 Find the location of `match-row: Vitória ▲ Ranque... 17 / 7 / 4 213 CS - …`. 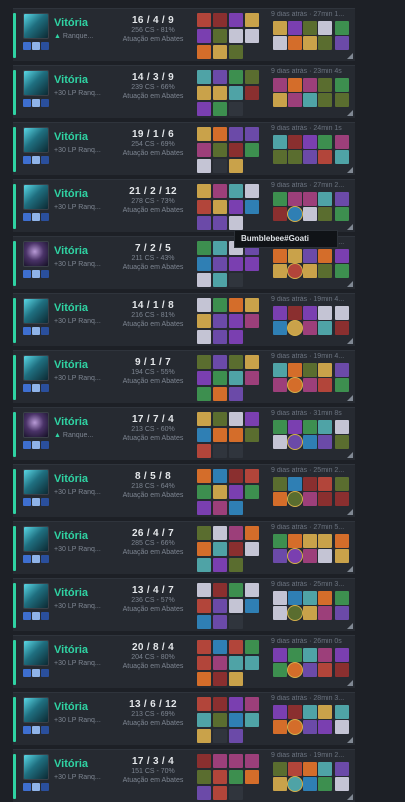

match-row: Vitória ▲ Ranque... 17 / 7 / 4 213 CS - … is located at coordinates (184, 433).